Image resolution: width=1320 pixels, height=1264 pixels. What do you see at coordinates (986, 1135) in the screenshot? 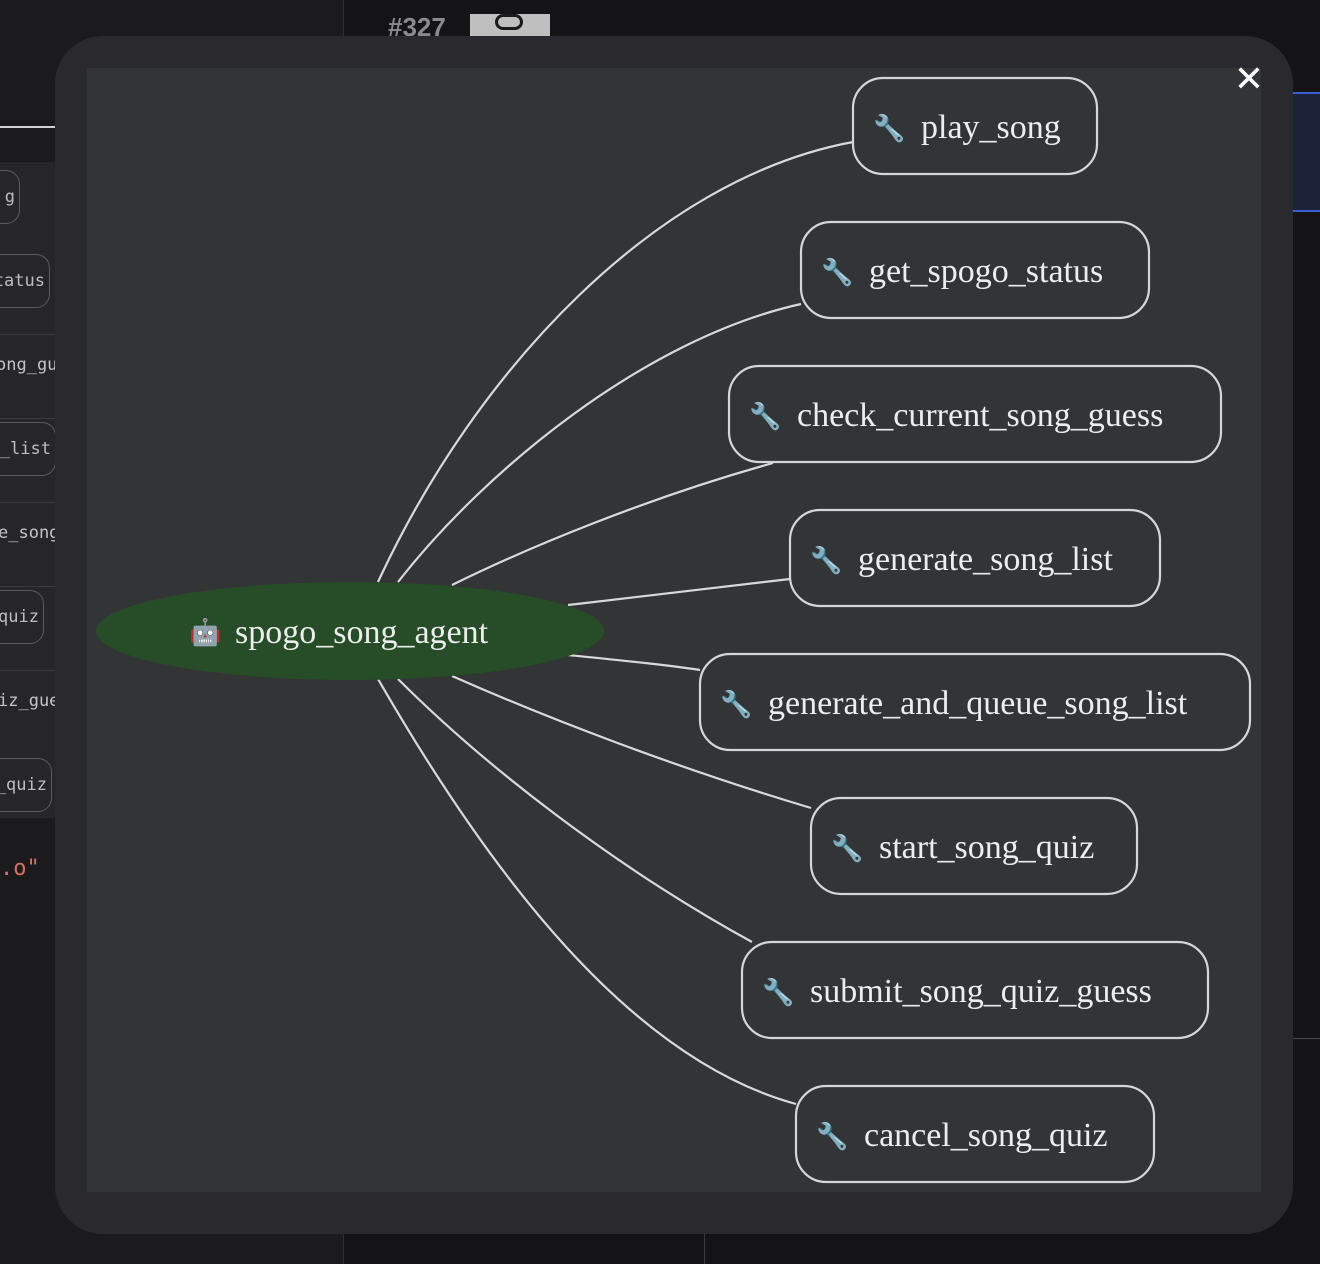
I see `tool-node-label: cancel_song_quiz` at bounding box center [986, 1135].